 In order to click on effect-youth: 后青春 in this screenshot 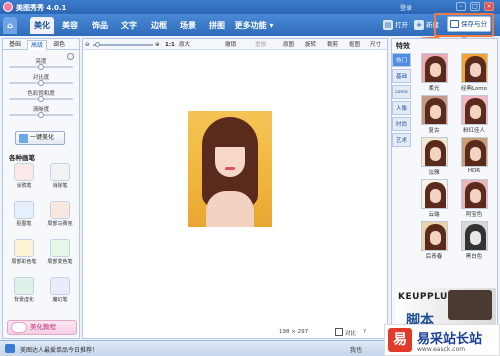, I will do `click(434, 241)`.